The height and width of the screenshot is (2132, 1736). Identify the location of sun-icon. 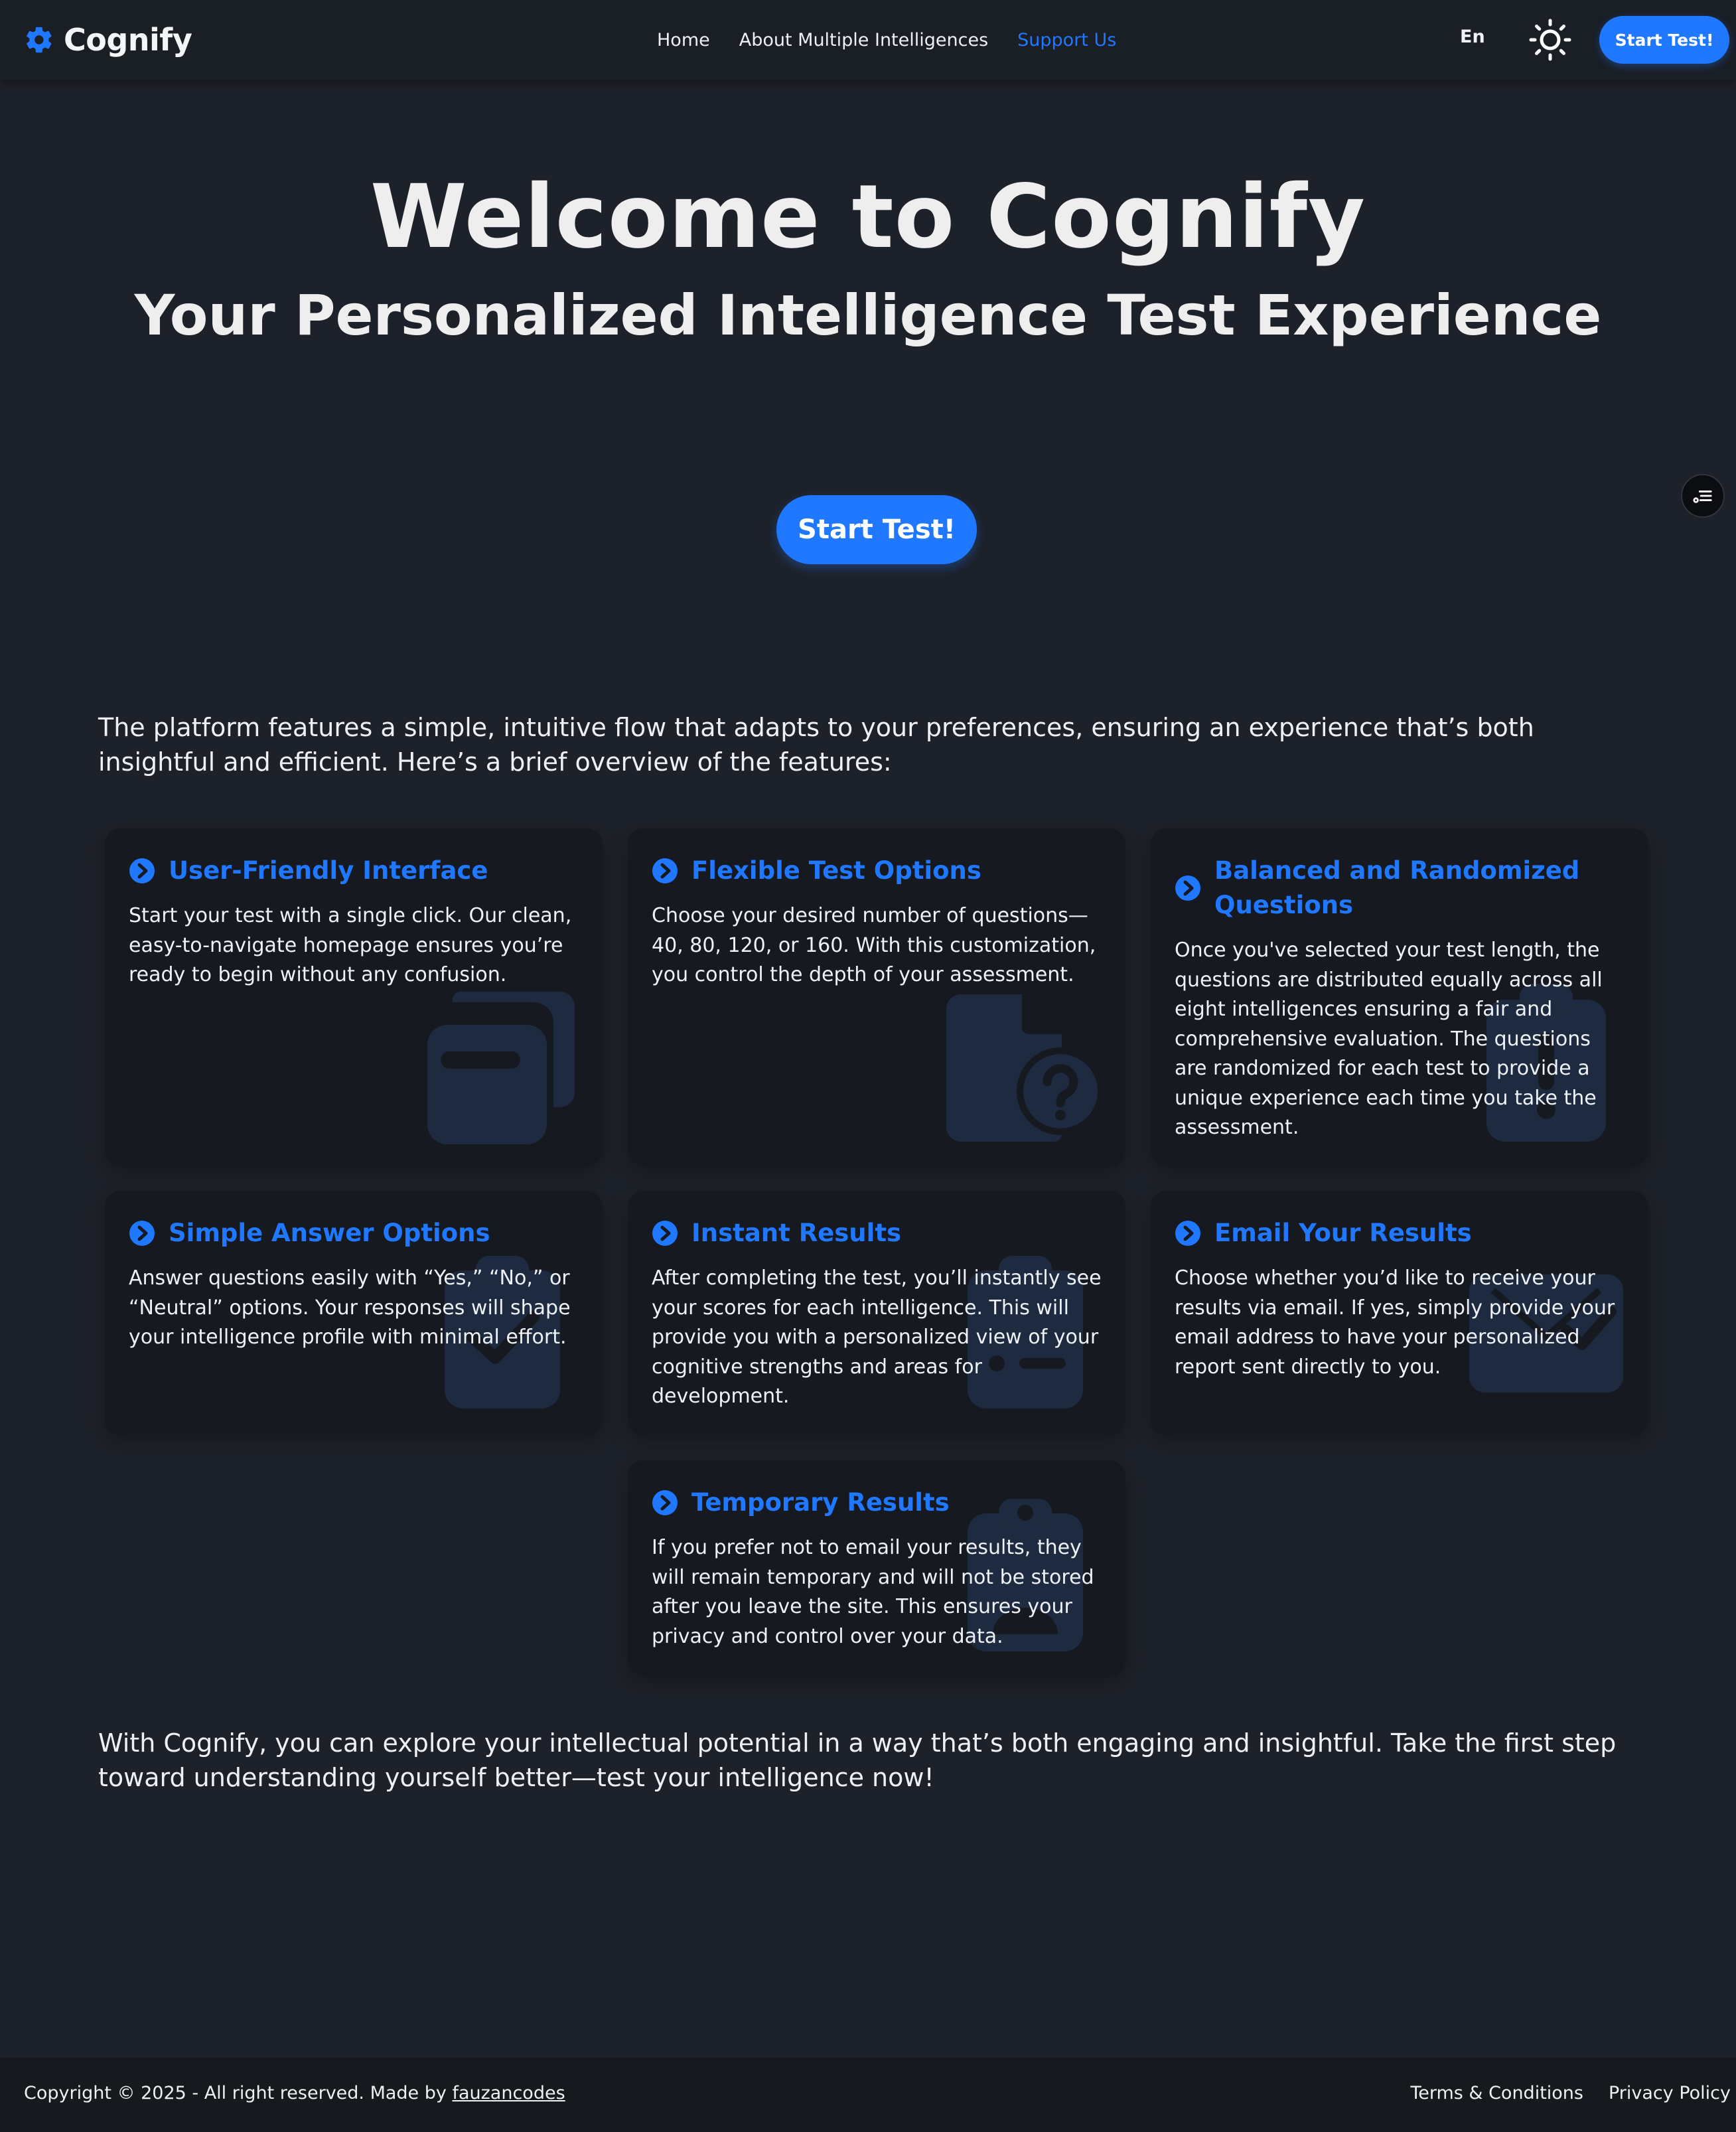
(1551, 39).